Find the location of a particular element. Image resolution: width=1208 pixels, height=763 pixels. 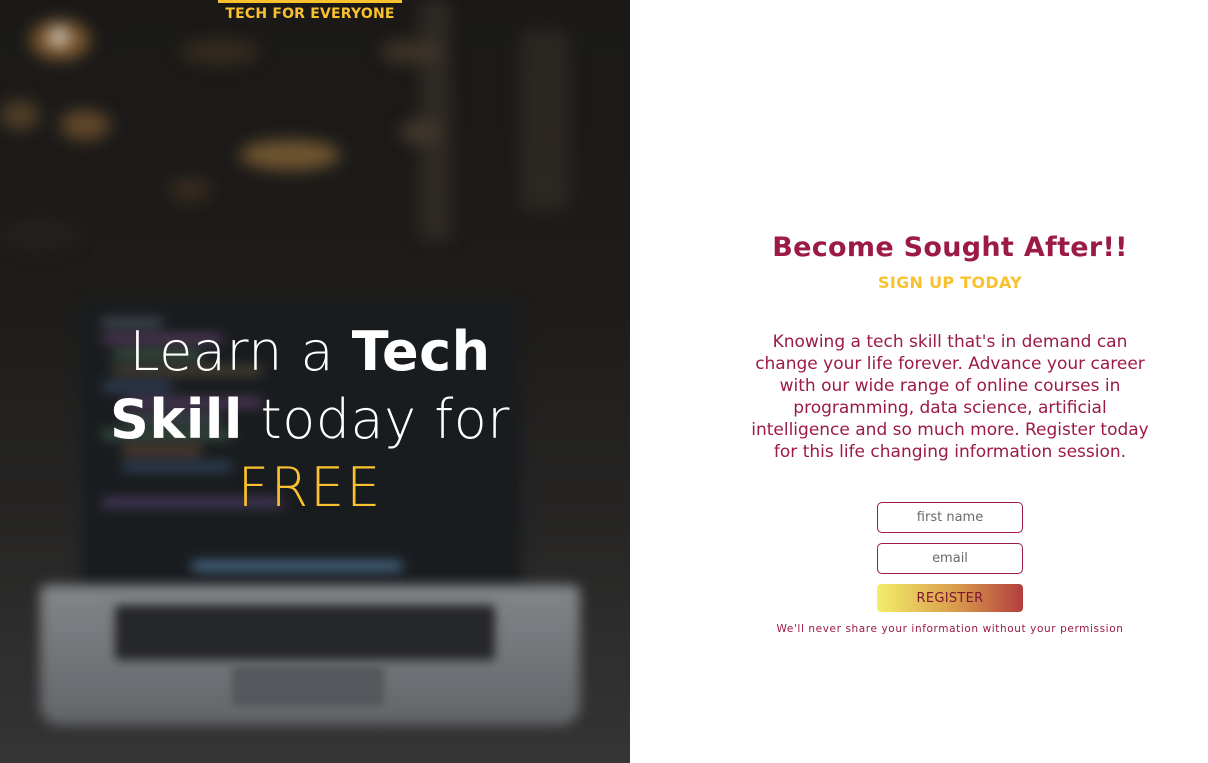

headline-emphasis-tech: Tech is located at coordinates (421, 351).